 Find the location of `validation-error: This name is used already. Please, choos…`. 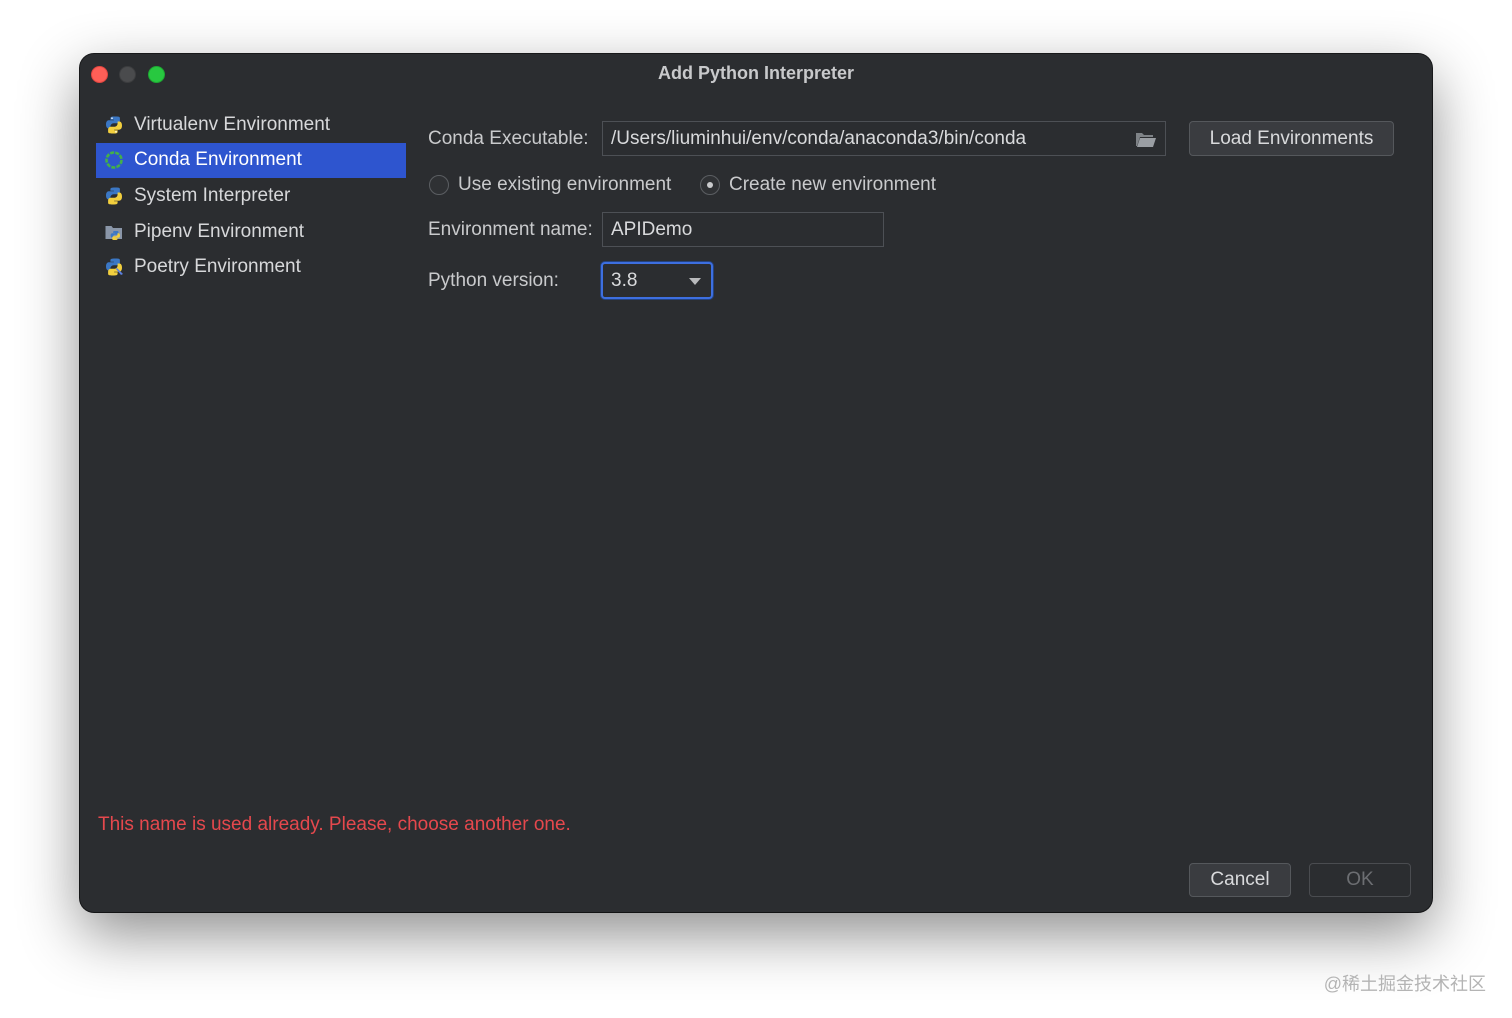

validation-error: This name is used already. Please, choos… is located at coordinates (334, 824).